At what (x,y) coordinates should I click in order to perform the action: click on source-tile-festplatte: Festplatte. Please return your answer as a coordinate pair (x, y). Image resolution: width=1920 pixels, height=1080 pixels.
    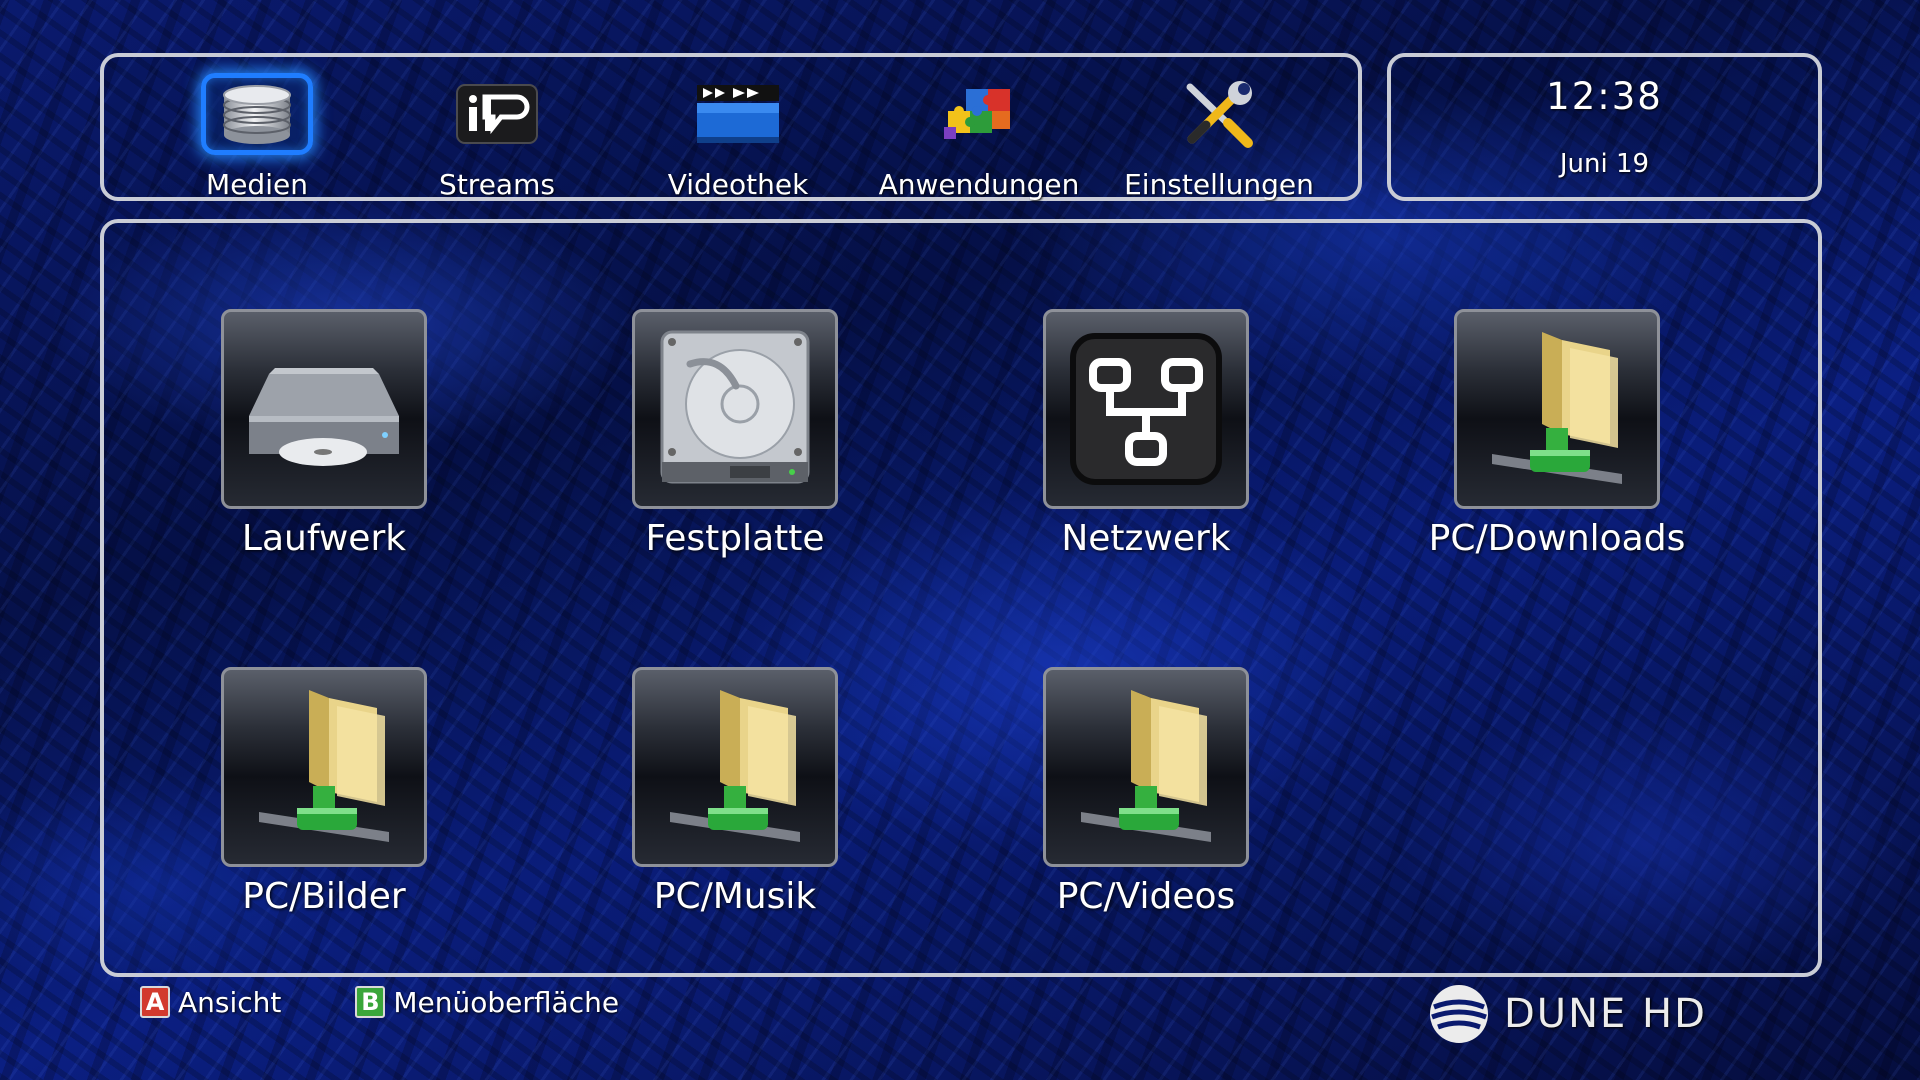
    Looking at the image, I should click on (735, 439).